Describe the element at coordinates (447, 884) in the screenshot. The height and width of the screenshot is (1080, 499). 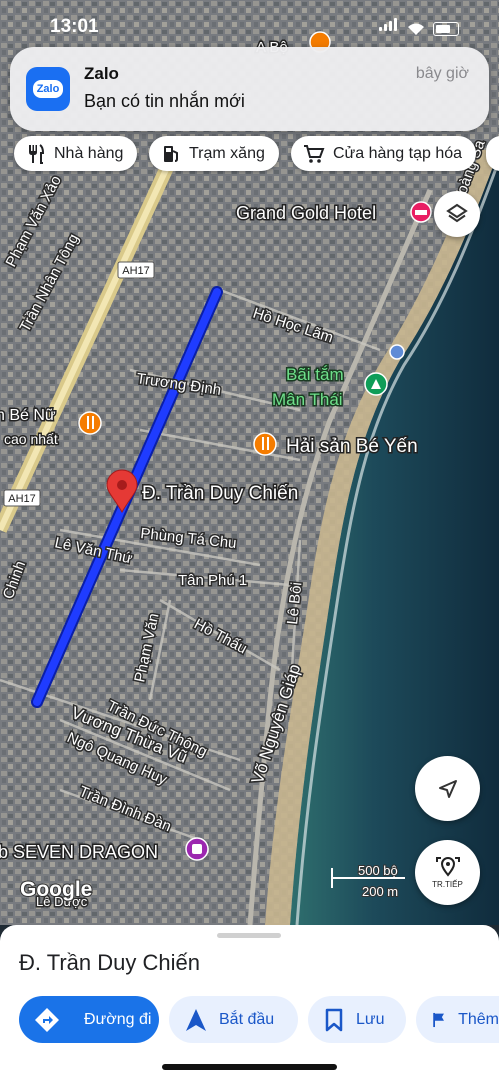
I see `nearby-explore-label: TR.TIẾP` at that location.